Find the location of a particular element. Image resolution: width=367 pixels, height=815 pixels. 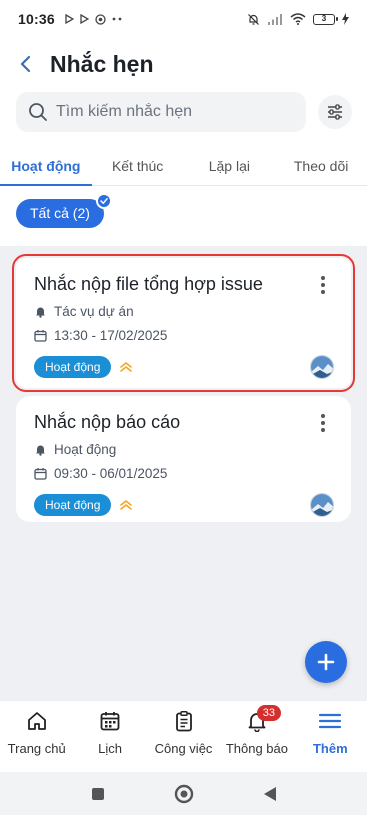

charging-icon is located at coordinates (345, 19).